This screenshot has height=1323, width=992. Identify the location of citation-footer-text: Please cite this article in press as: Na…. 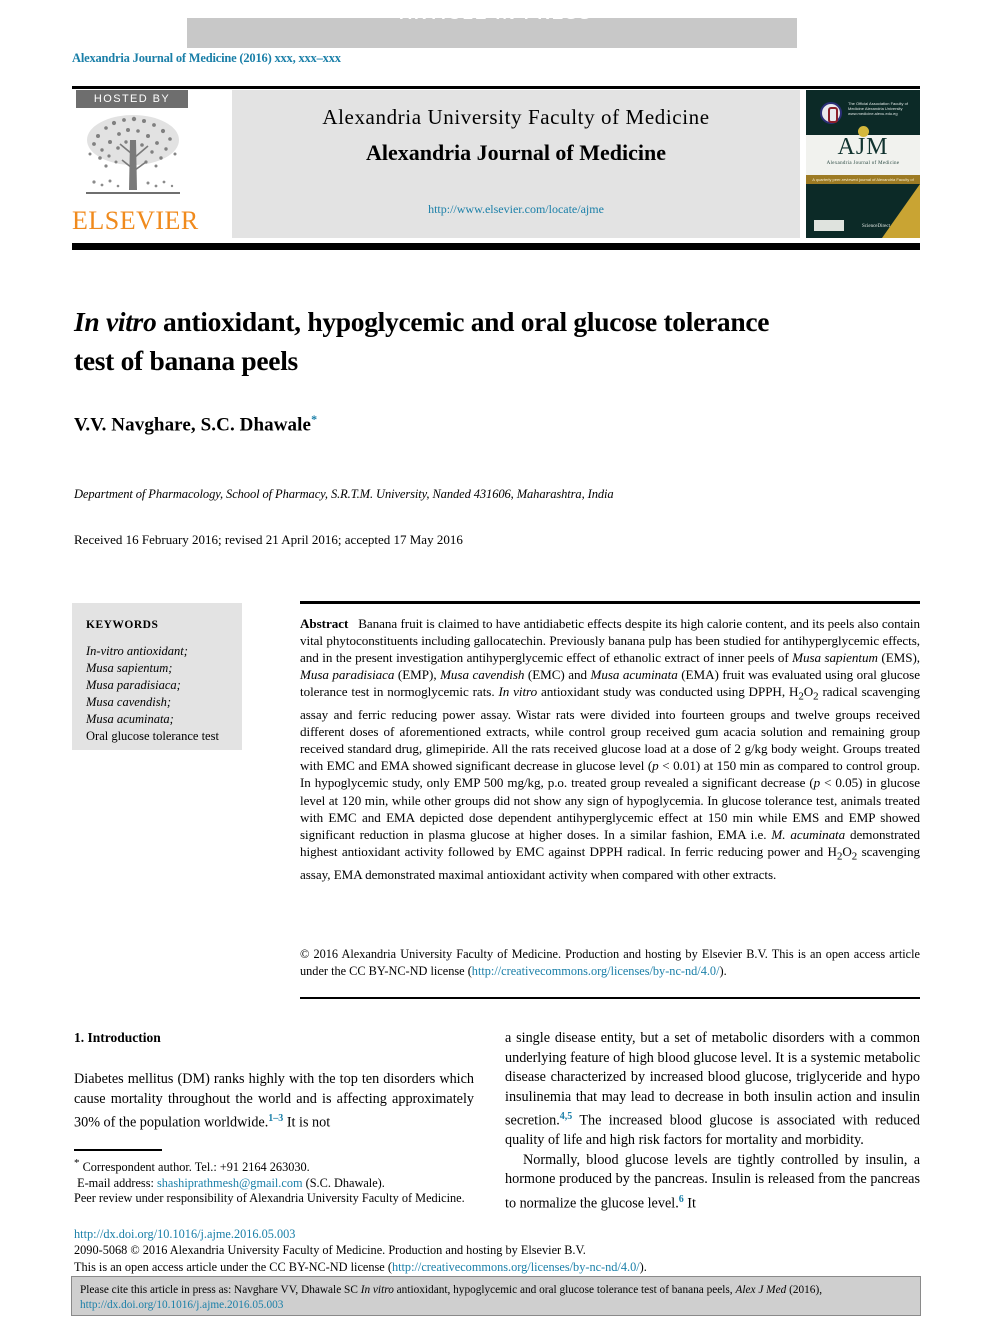
(500, 1297).